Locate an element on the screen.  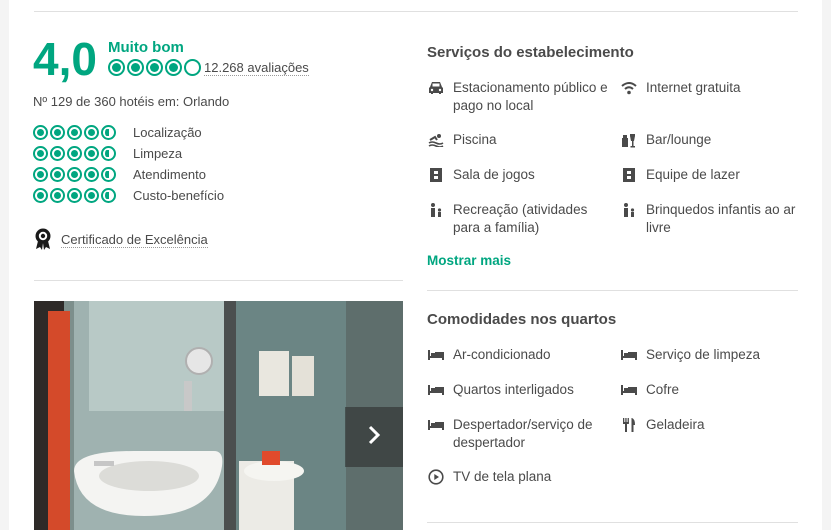
overall-score: 4,0 is located at coordinates (65, 59).